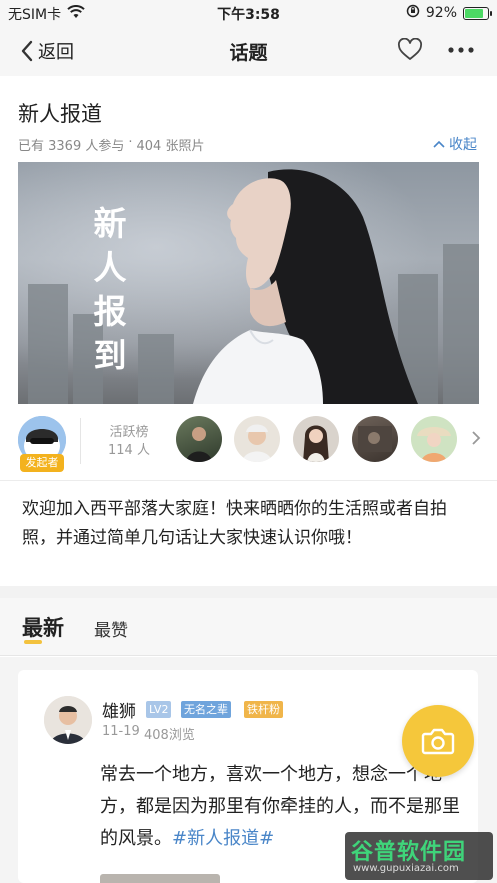 This screenshot has height=883, width=497. Describe the element at coordinates (110, 355) in the screenshot. I see `banner-char: 到` at that location.